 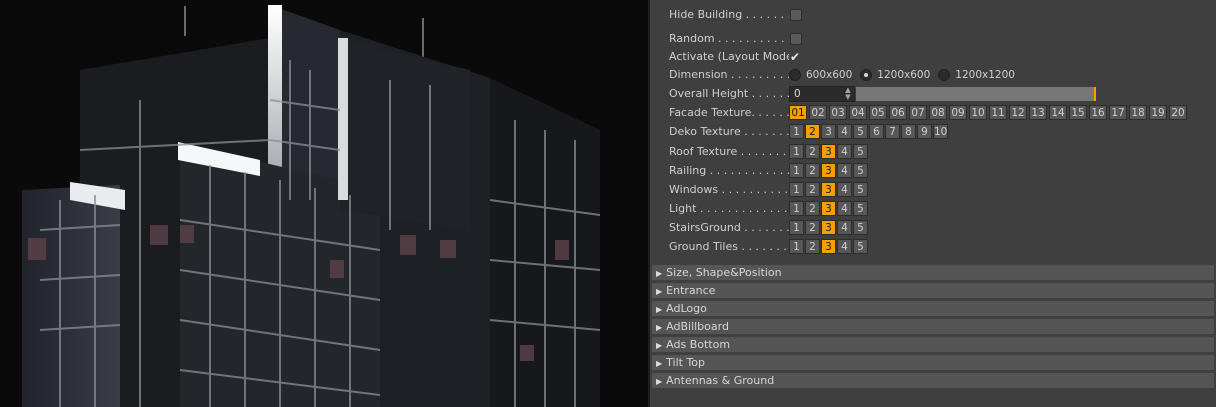 I want to click on facade-texture-option-07: 07, so click(x=918, y=112).